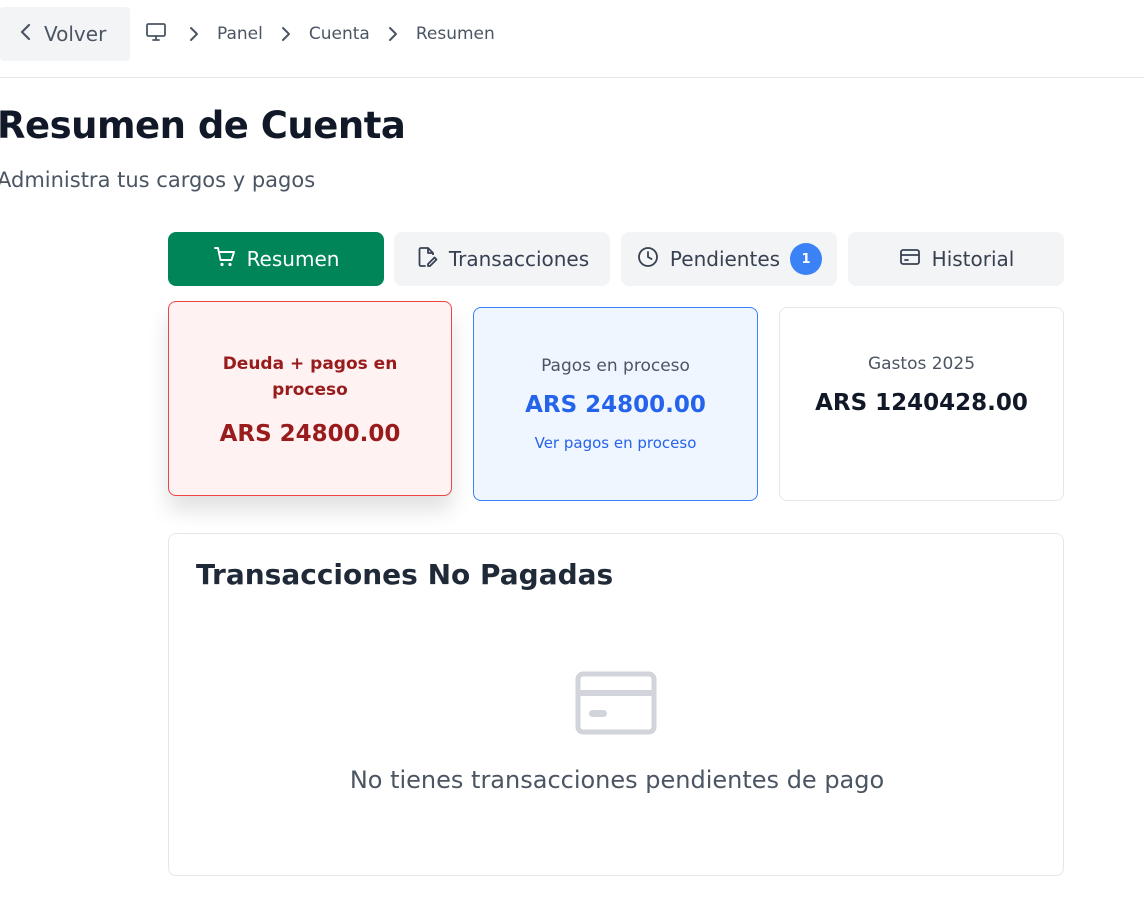 The image size is (1144, 900). I want to click on expenses-card-label: Gastos 2025, so click(921, 364).